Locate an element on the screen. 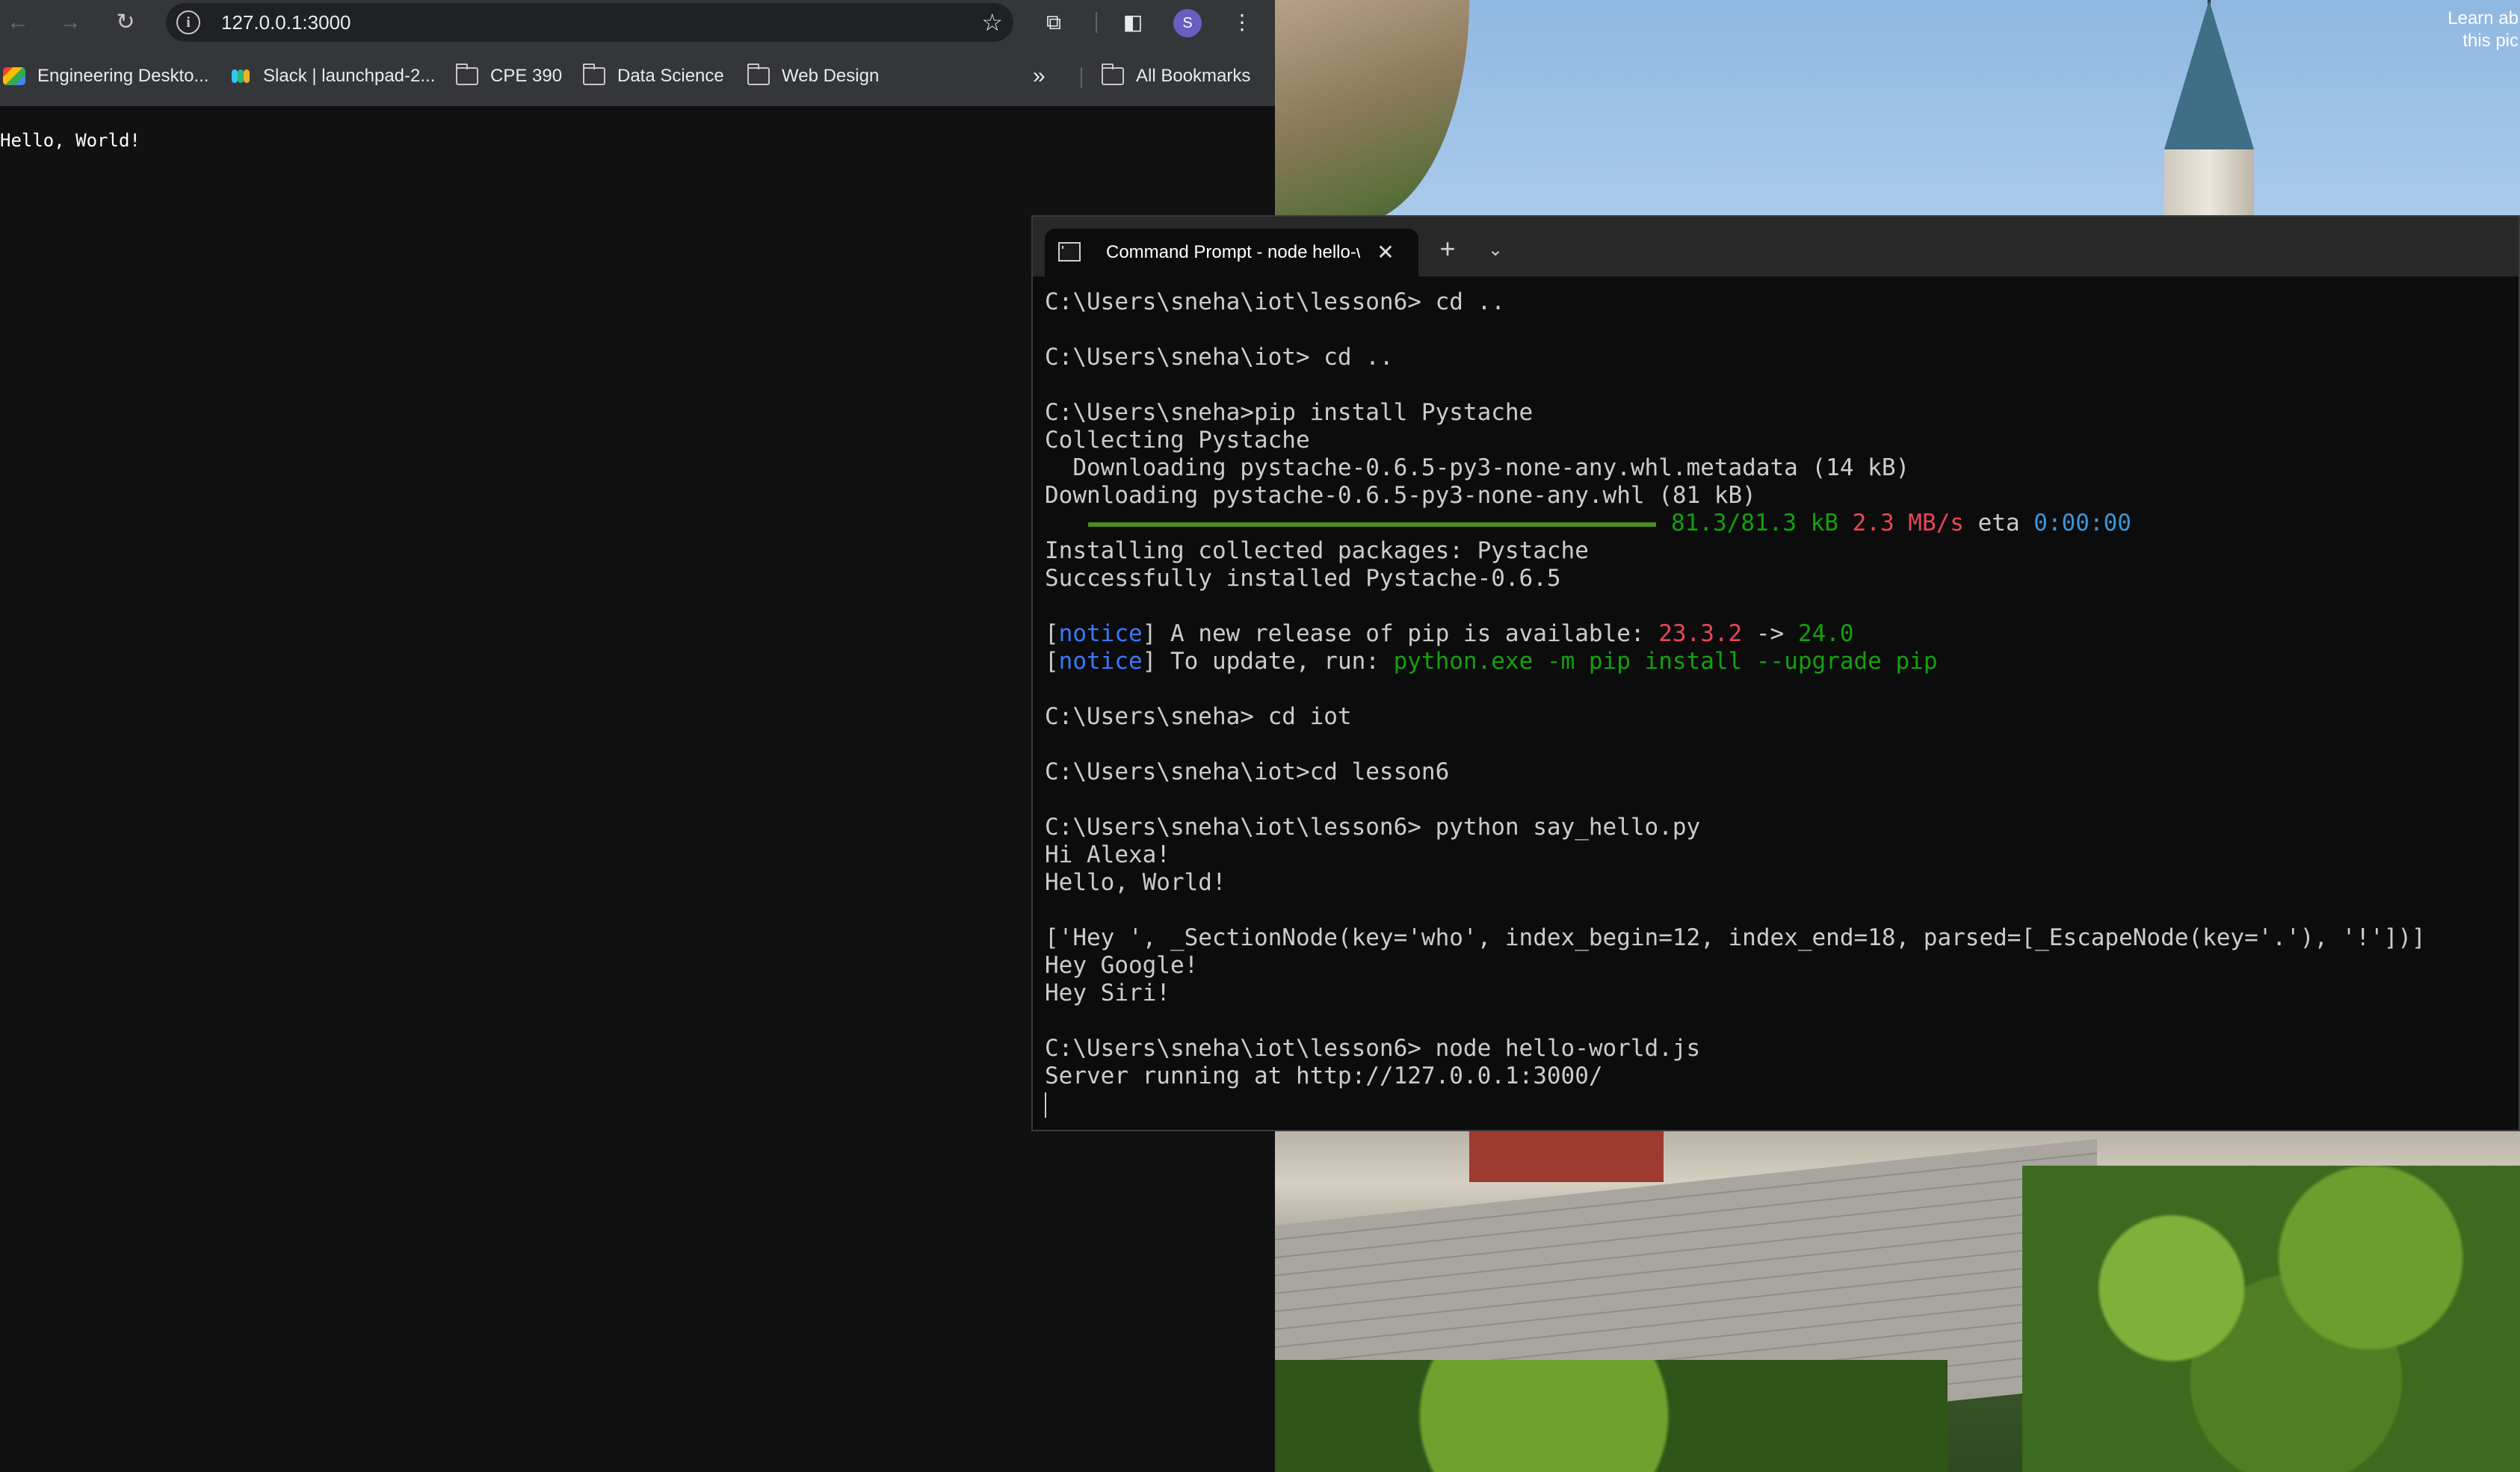 The height and width of the screenshot is (1472, 2520). notice-text: A new release of pip is available: is located at coordinates (1407, 633).